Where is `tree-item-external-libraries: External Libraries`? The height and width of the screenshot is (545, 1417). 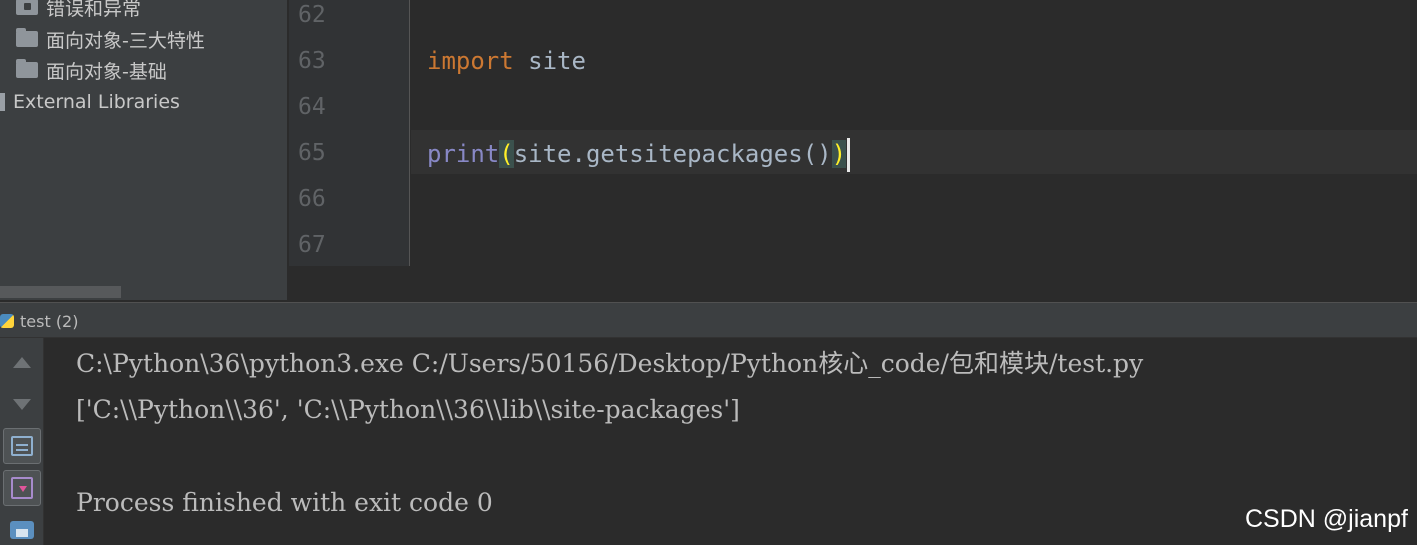 tree-item-external-libraries: External Libraries is located at coordinates (90, 102).